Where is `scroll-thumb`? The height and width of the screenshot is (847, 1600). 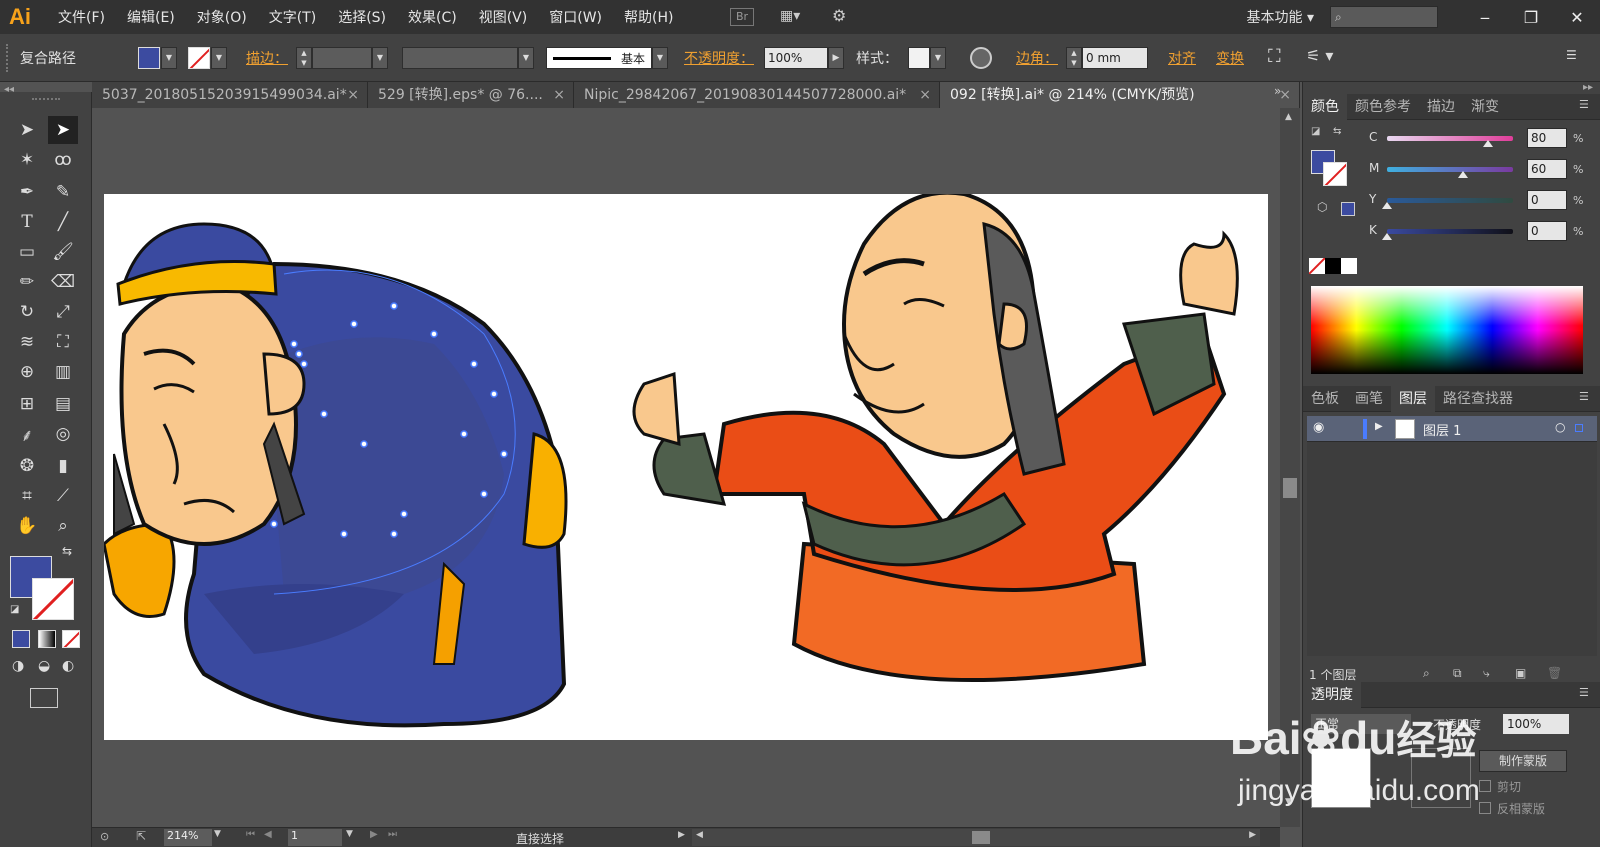
scroll-thumb is located at coordinates (1290, 488).